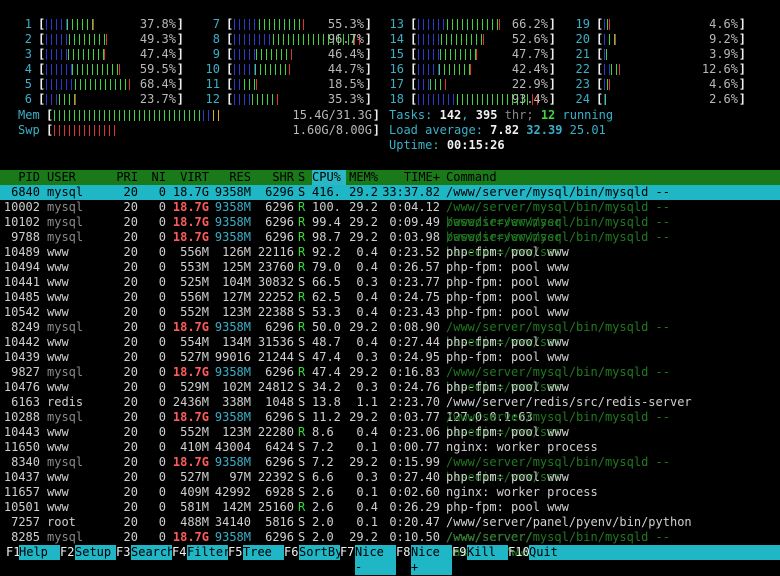 The width and height of the screenshot is (780, 576). I want to click on fkey-f2: F2, so click(67, 552).